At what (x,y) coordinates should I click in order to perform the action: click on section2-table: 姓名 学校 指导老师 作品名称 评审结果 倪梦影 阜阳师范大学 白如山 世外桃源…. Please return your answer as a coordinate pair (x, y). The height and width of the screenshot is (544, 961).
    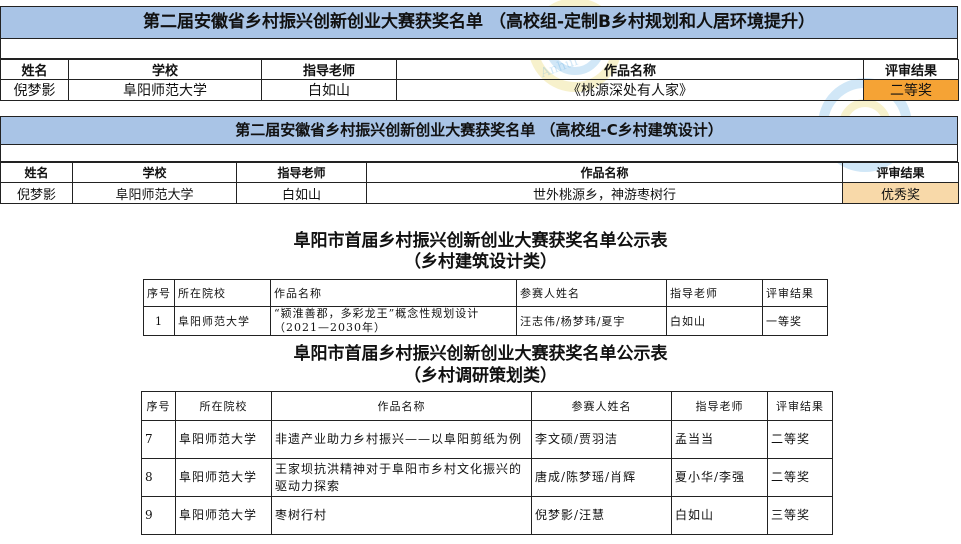
    Looking at the image, I should click on (479, 183).